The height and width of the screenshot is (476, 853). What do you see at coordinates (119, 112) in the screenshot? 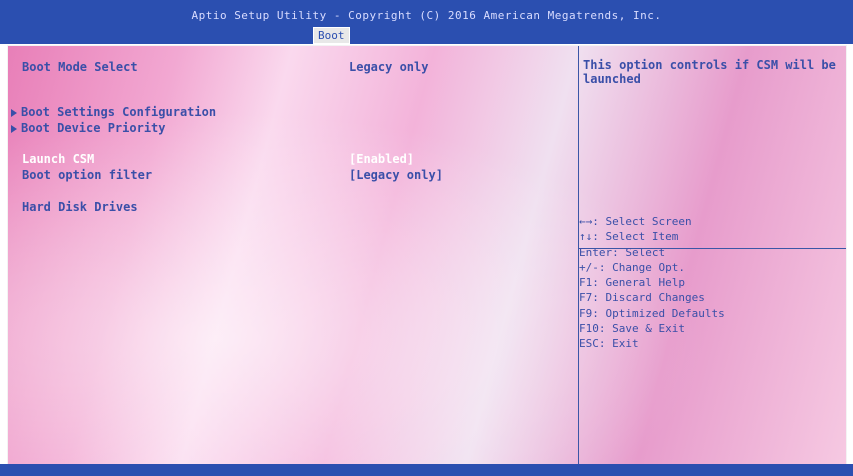
I see `boot-settings-configuration-label: Boot Settings Configuration` at bounding box center [119, 112].